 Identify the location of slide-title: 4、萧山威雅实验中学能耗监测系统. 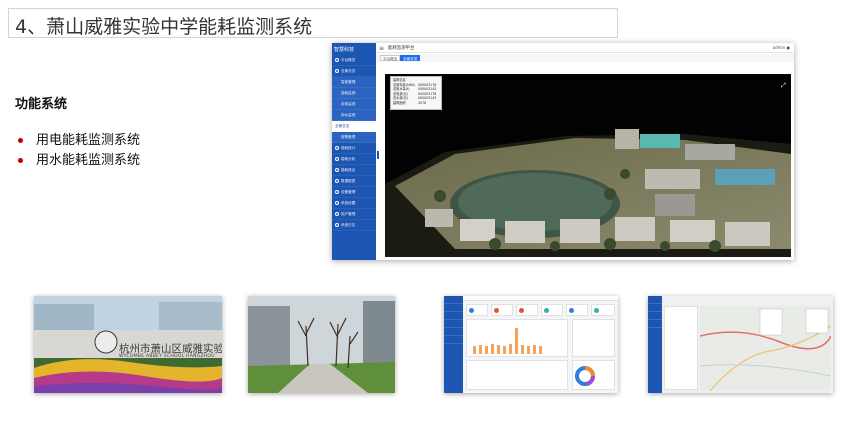
(164, 27).